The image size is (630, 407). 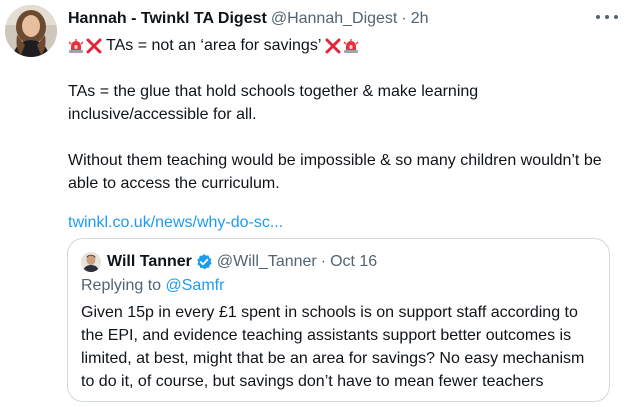 What do you see at coordinates (195, 285) in the screenshot?
I see `replying-to-mention: @Samfr` at bounding box center [195, 285].